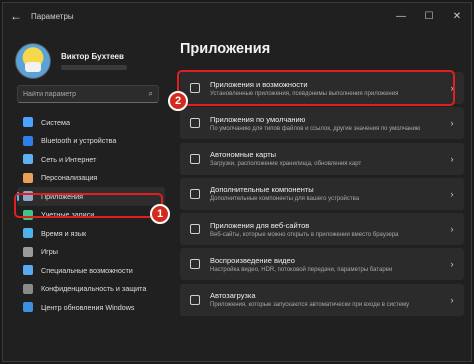  I want to click on window-controls: — ☐ ✕, so click(429, 16).